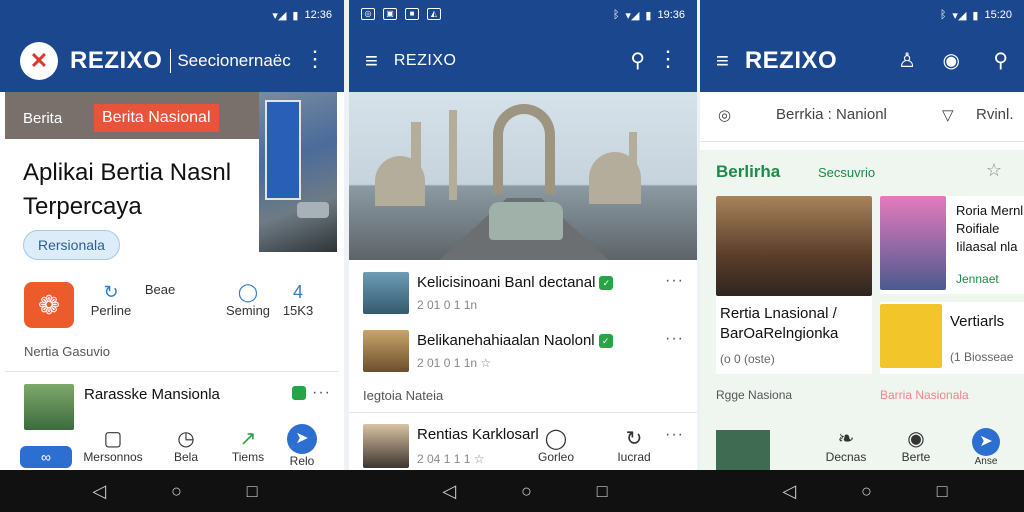 Image resolution: width=1024 pixels, height=512 pixels. Describe the element at coordinates (152, 394) in the screenshot. I see `list-item-title: Rarasske Mansionla` at that location.